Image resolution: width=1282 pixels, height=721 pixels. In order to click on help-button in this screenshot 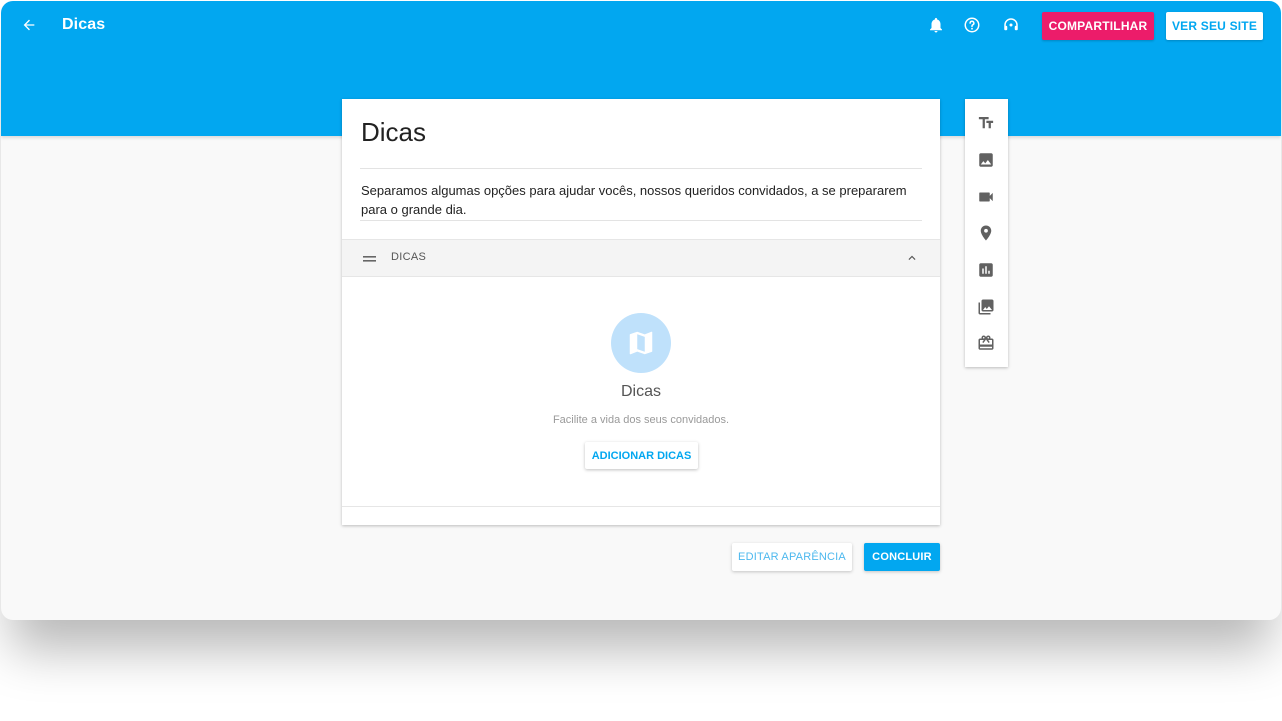, I will do `click(972, 25)`.